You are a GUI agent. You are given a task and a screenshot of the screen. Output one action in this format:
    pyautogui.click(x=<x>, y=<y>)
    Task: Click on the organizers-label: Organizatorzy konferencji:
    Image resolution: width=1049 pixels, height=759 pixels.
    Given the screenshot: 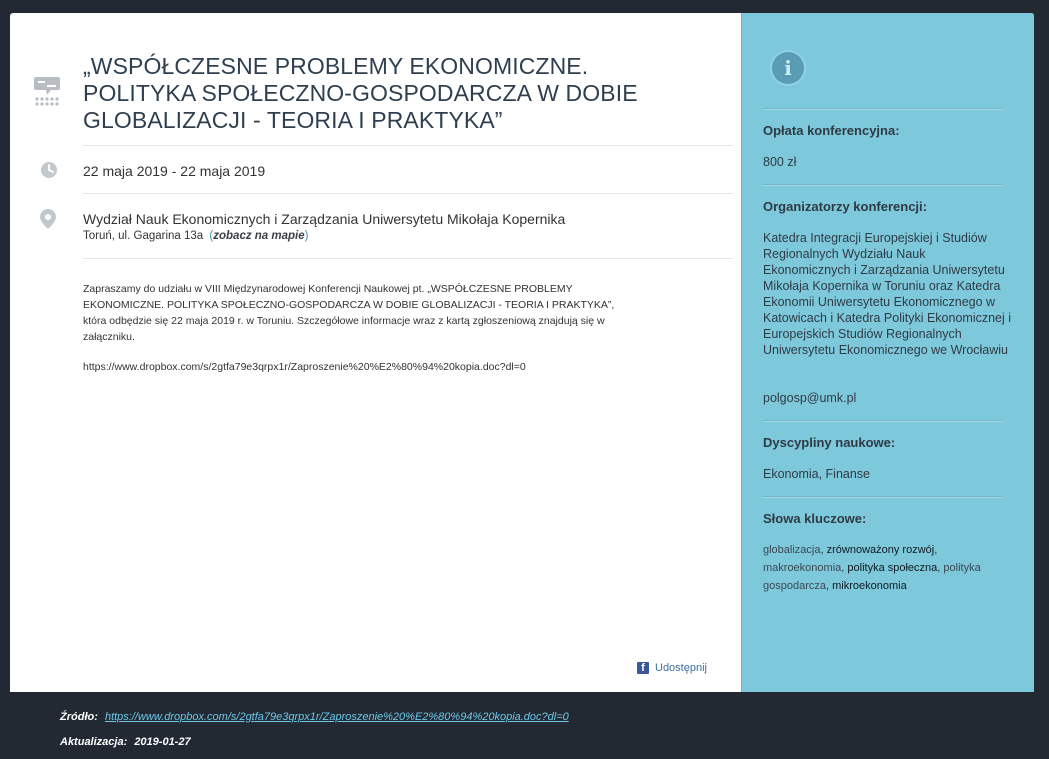 What is the action you would take?
    pyautogui.click(x=845, y=206)
    